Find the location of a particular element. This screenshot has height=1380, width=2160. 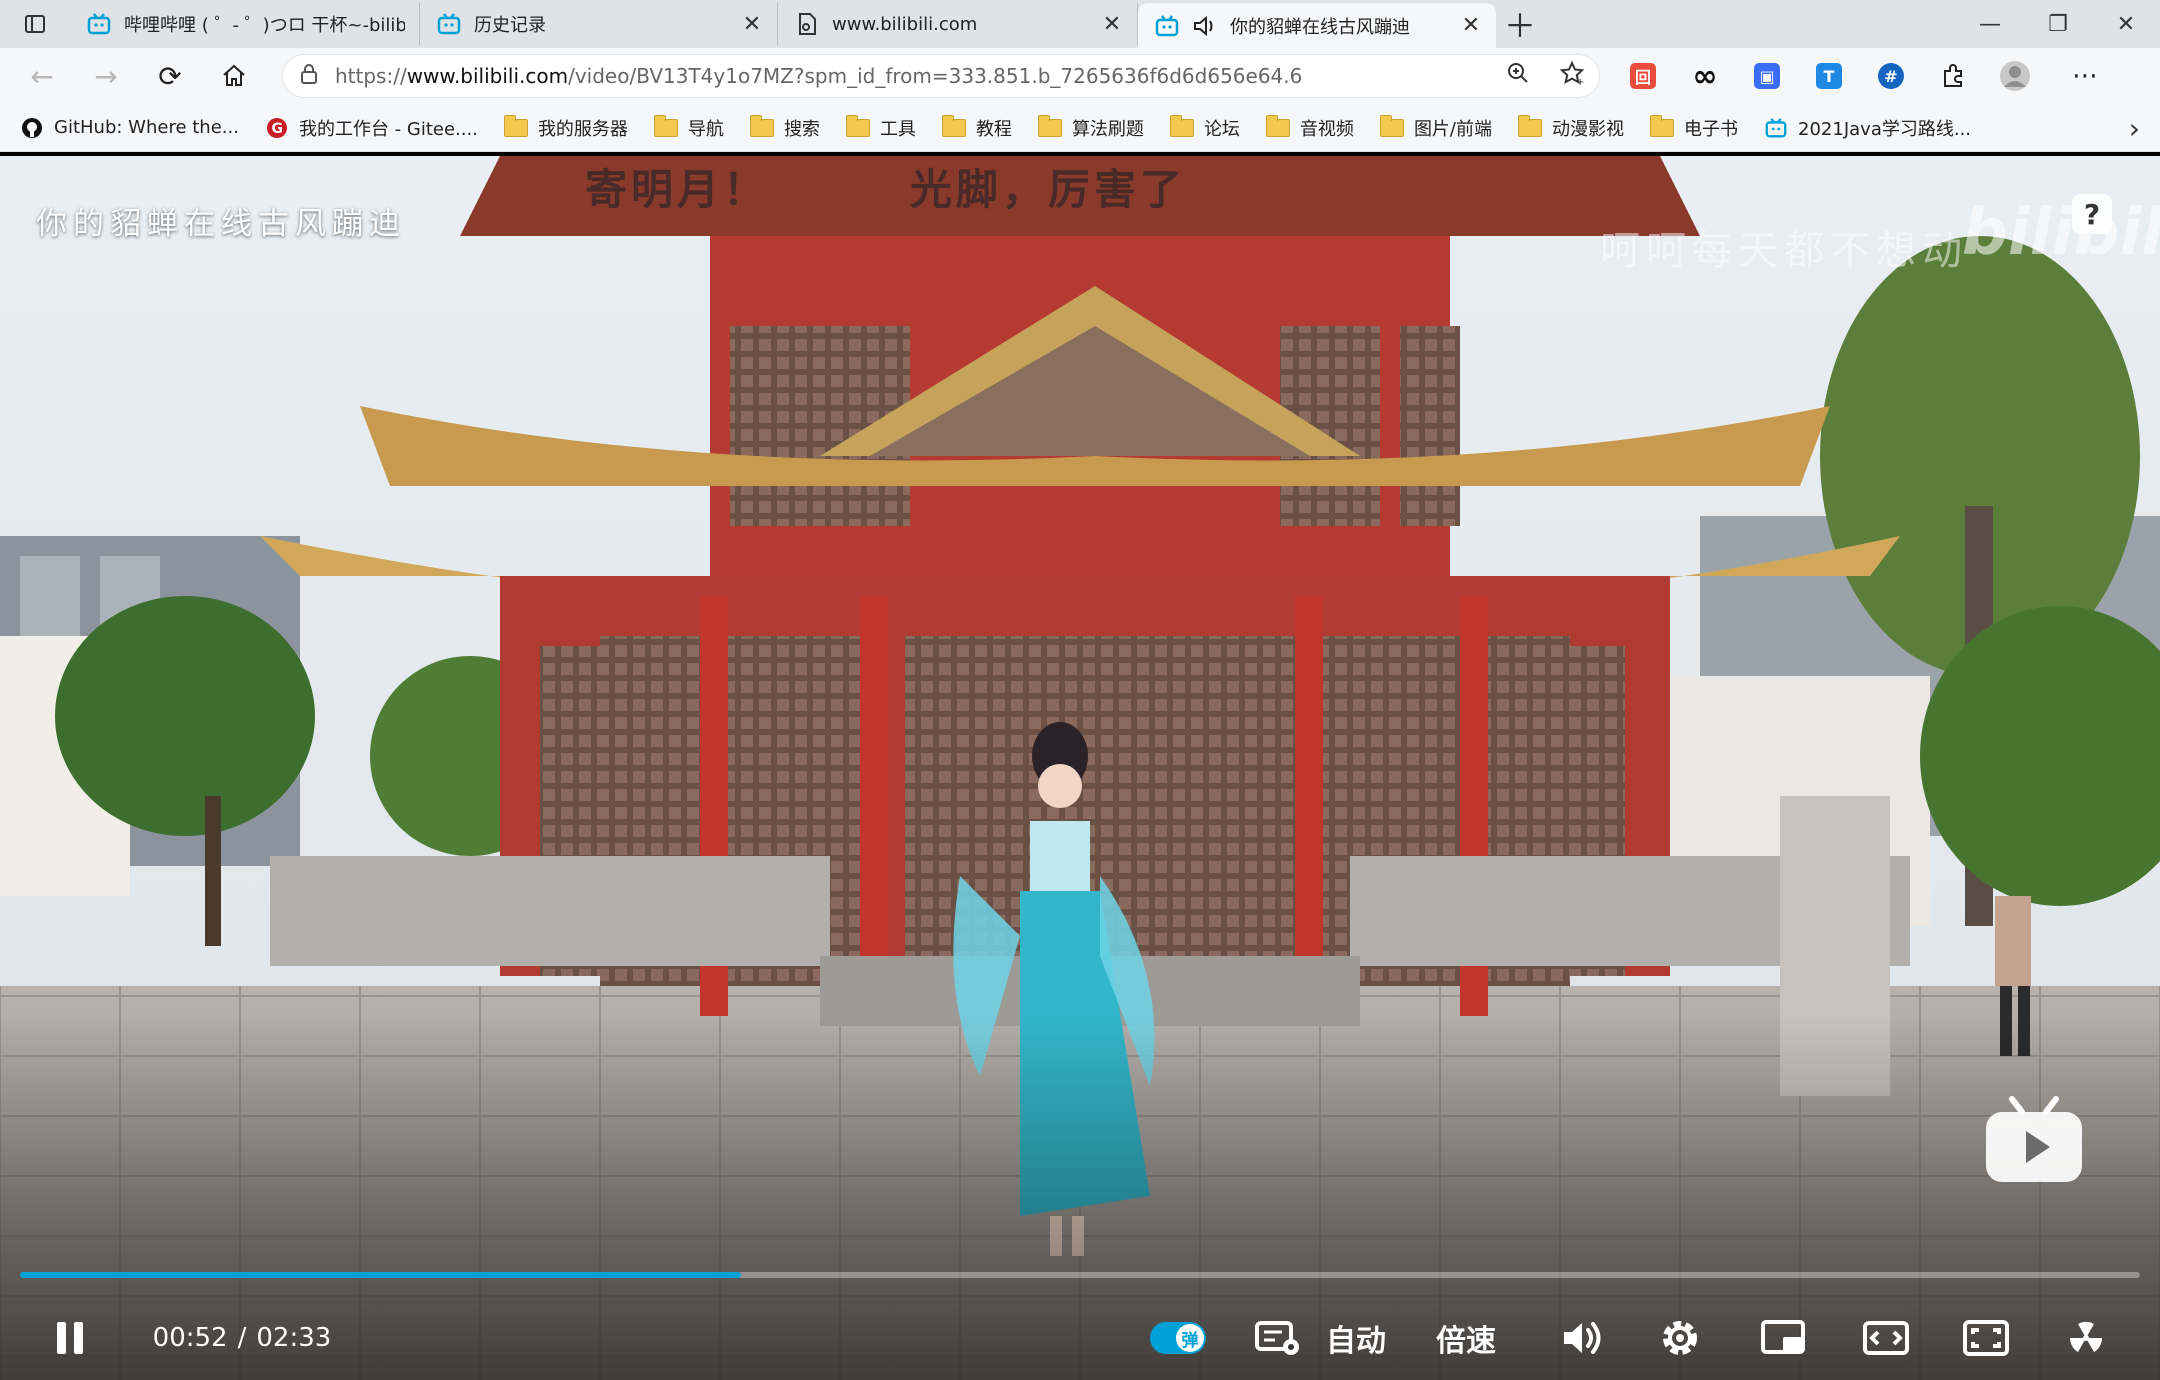

extension-blue-square-button: ▣ is located at coordinates (1767, 76).